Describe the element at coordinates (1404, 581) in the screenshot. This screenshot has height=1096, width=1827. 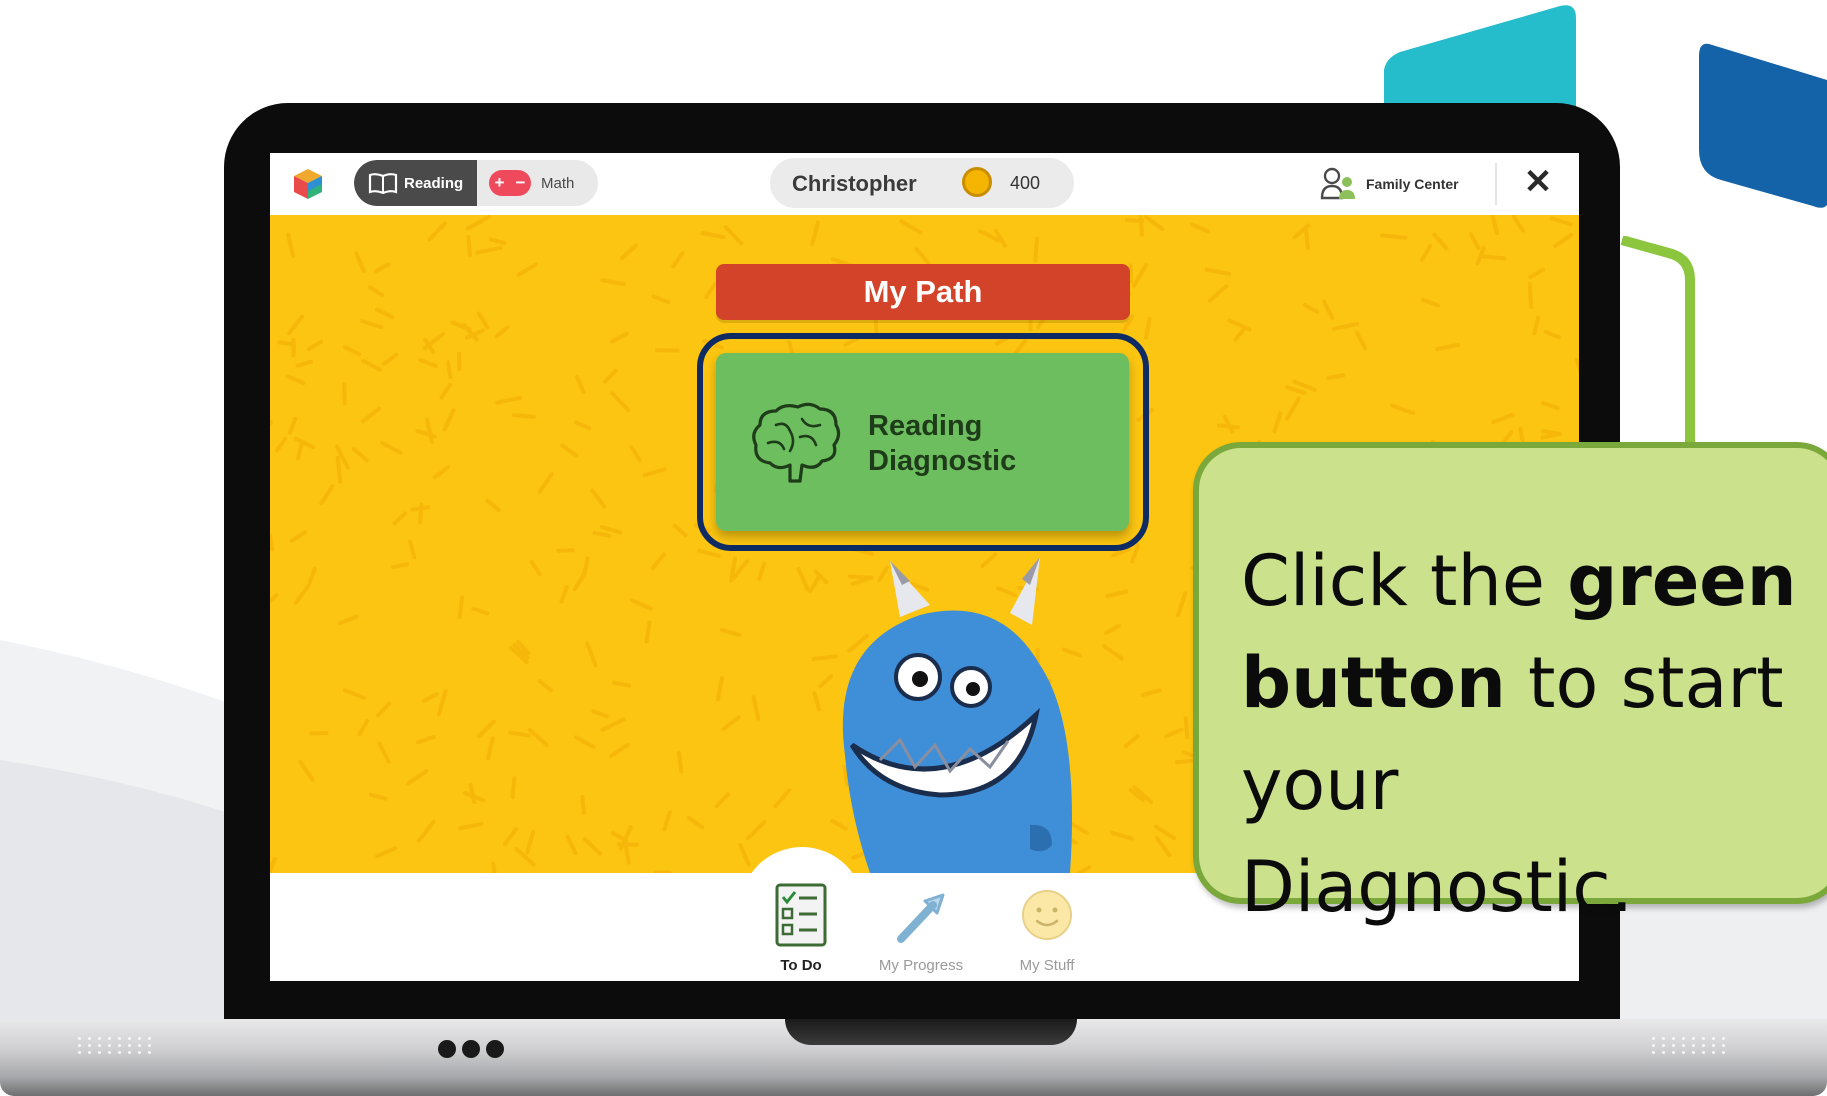
I see `callout-text-part1: Click the` at that location.